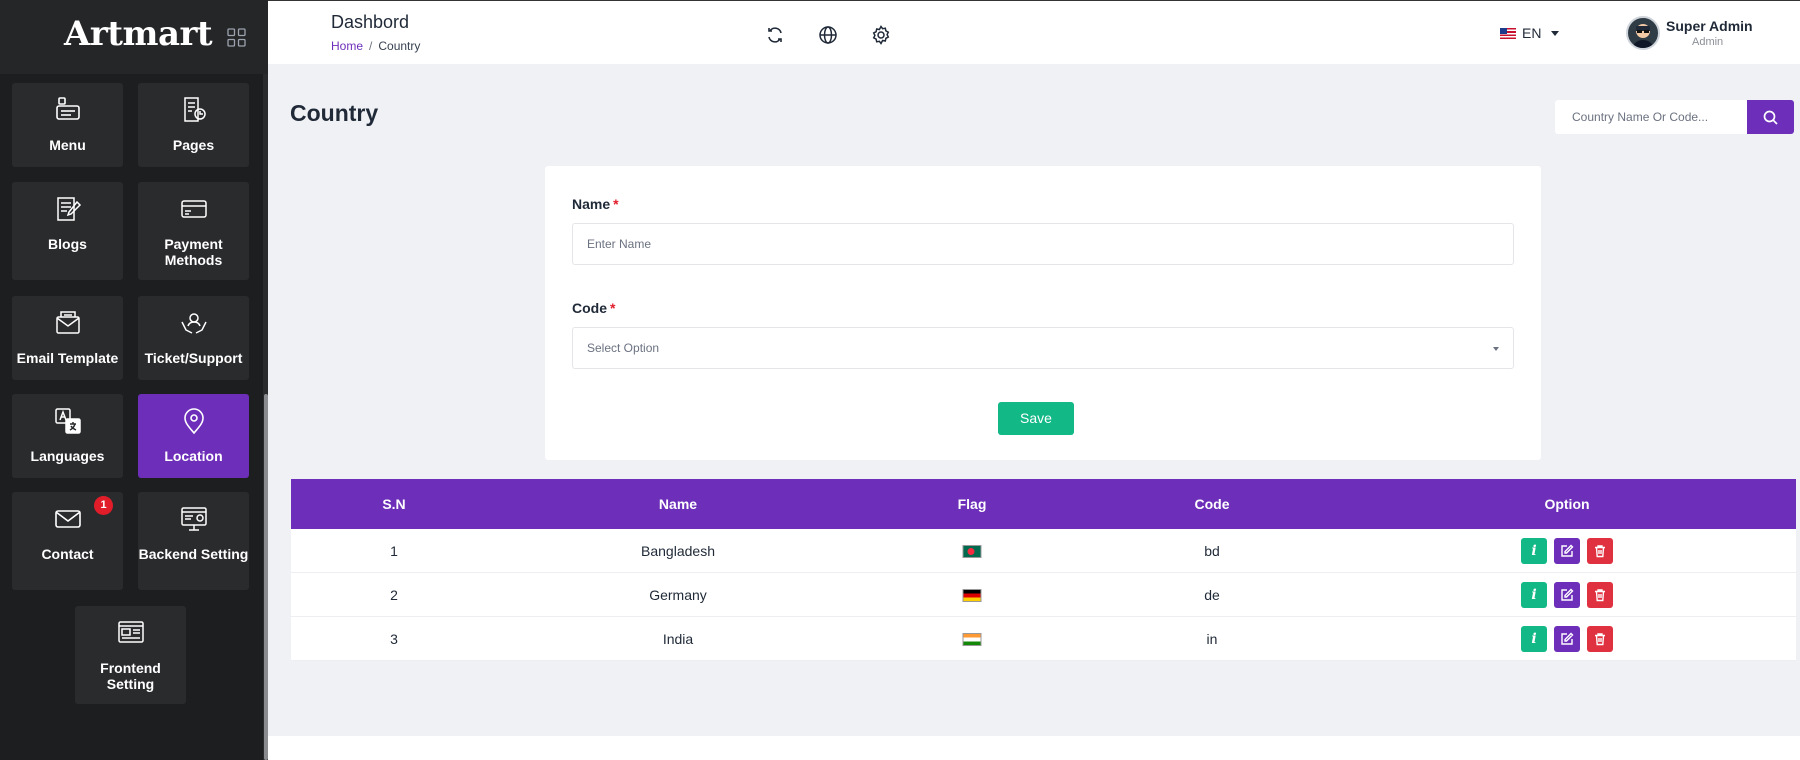  Describe the element at coordinates (1212, 595) in the screenshot. I see `cell-code: de` at that location.